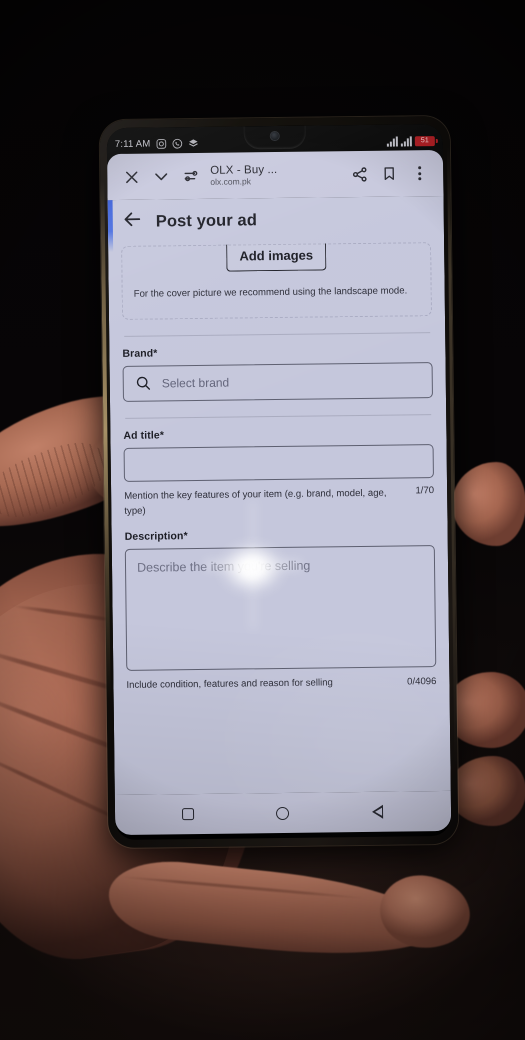 Image resolution: width=525 pixels, height=1040 pixels. What do you see at coordinates (154, 536) in the screenshot?
I see `description-label-text: Description` at bounding box center [154, 536].